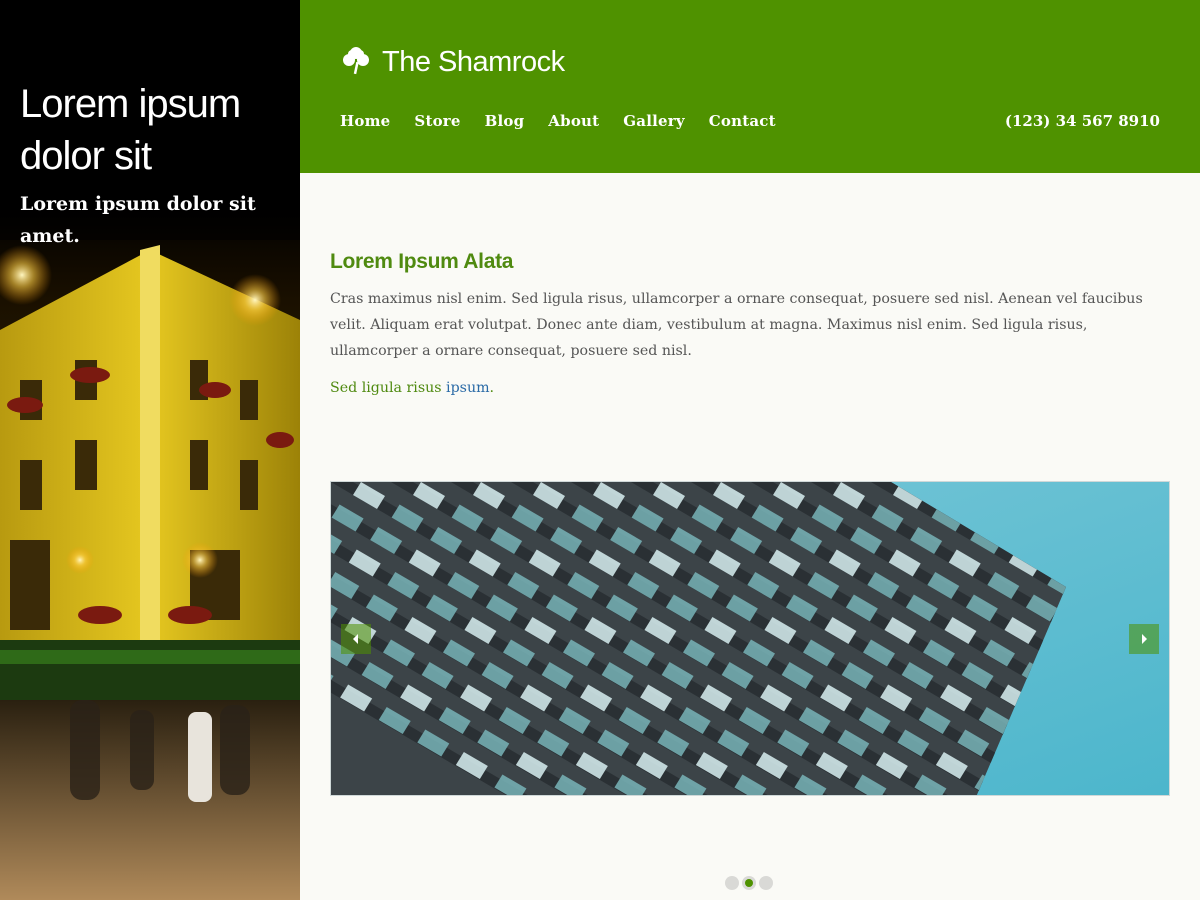 The height and width of the screenshot is (900, 1200). I want to click on nav-contact: Contact, so click(742, 121).